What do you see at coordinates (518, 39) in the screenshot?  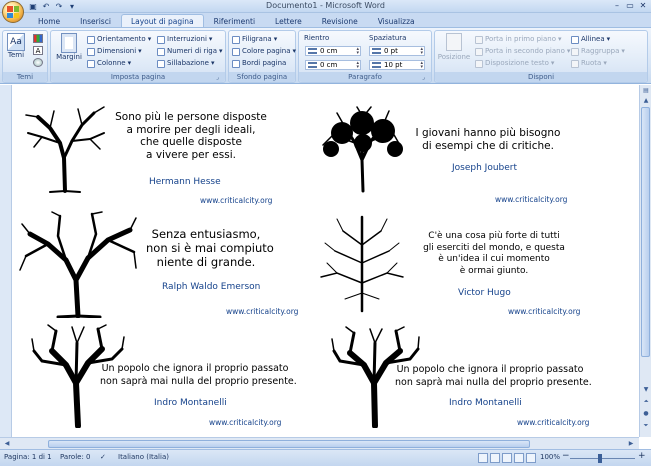 I see `porta-primo-piano-button: Porta in primo piano ▾` at bounding box center [518, 39].